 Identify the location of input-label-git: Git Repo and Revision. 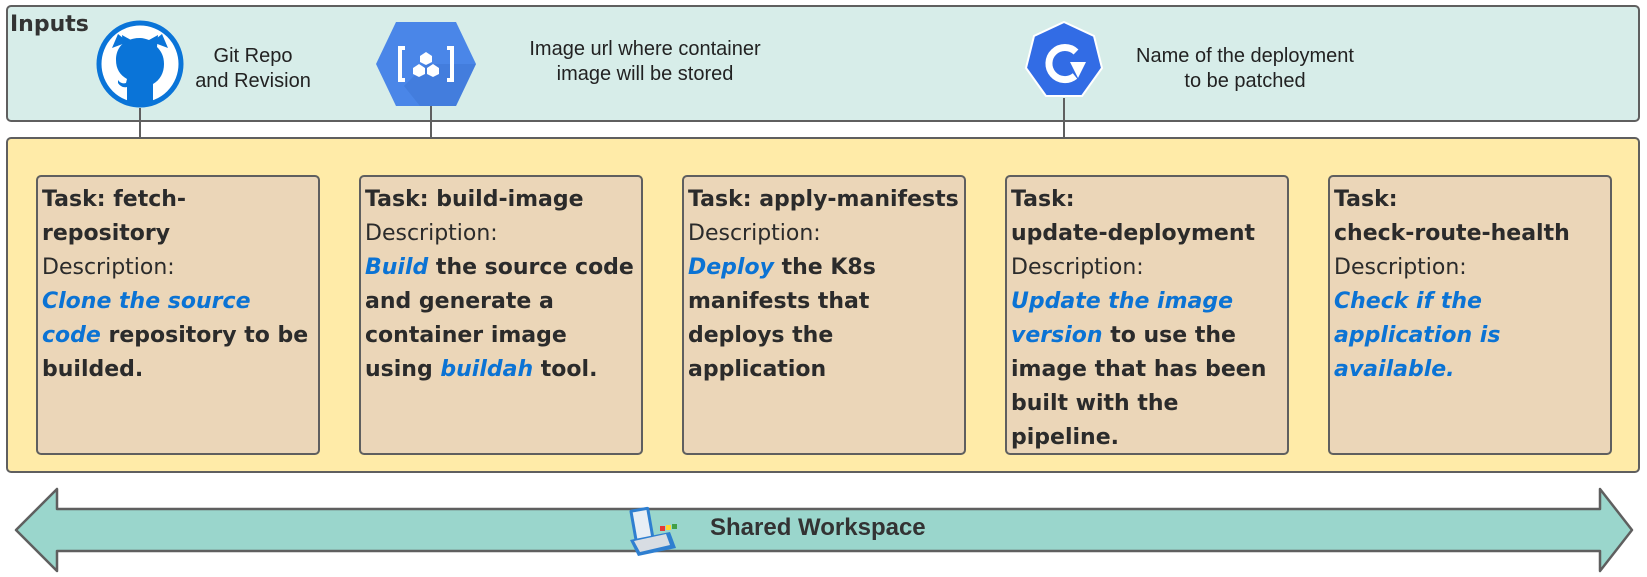
(253, 69).